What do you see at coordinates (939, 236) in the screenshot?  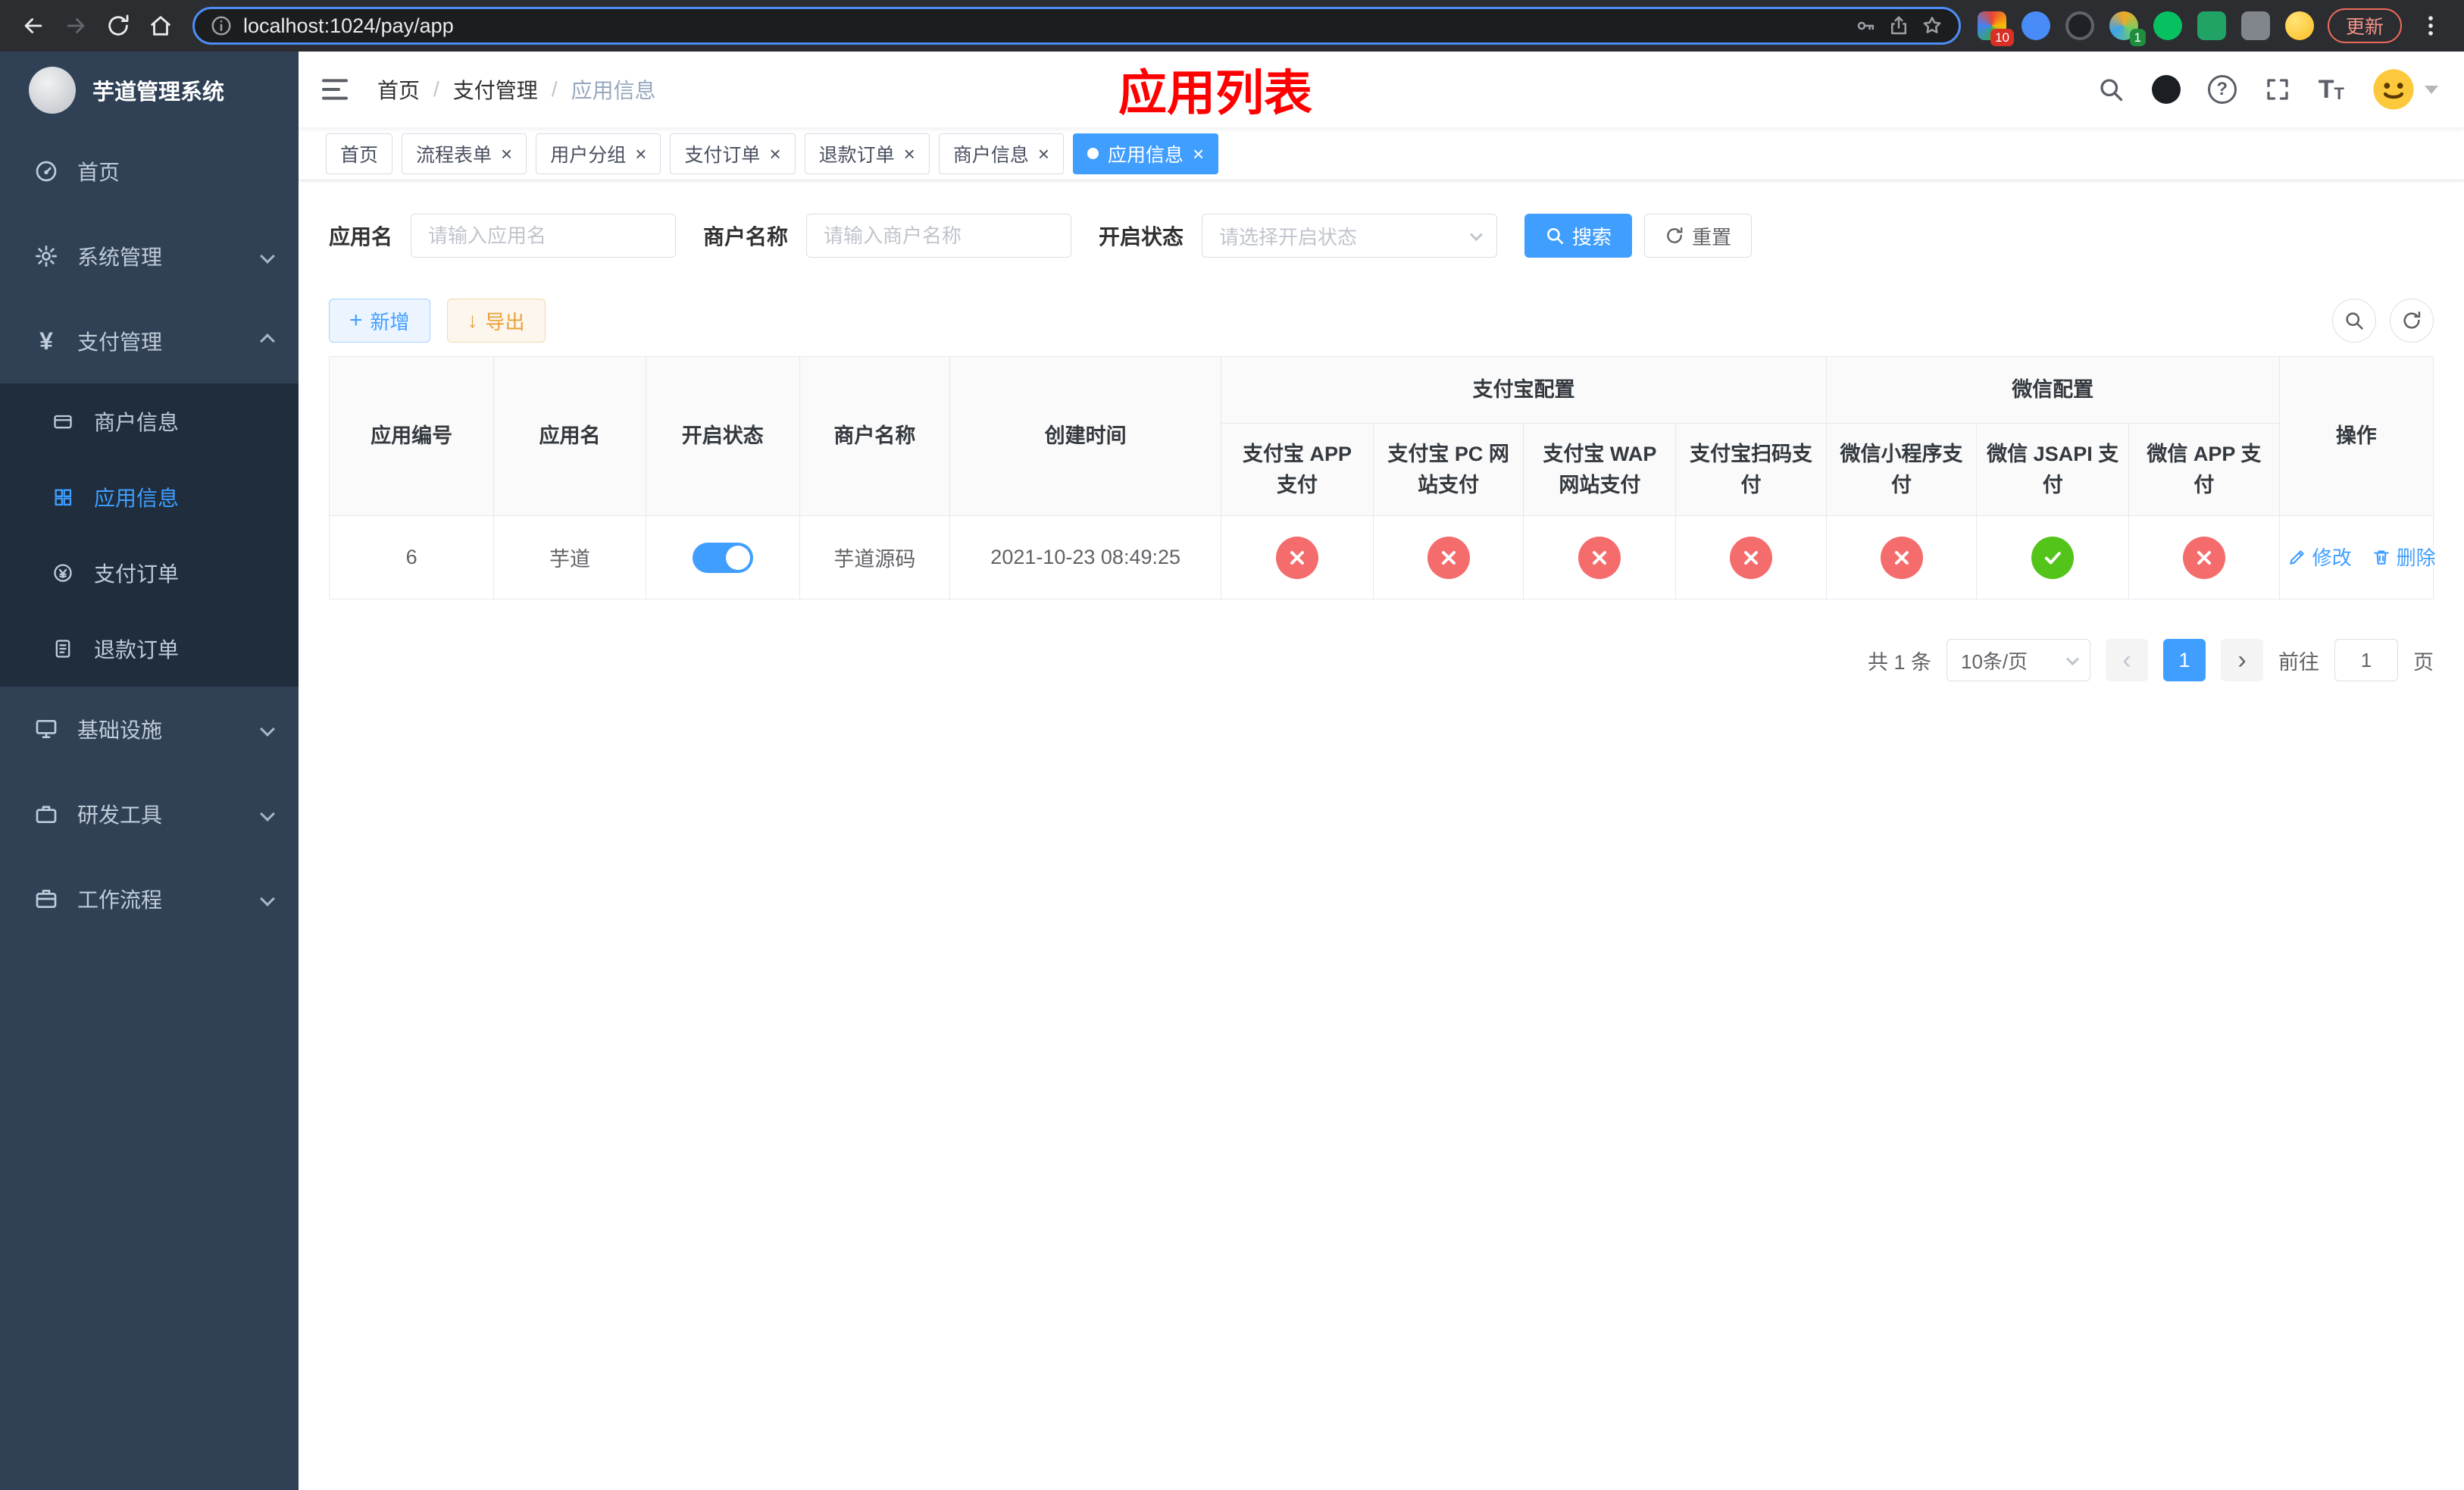 I see `merchant-name-input` at bounding box center [939, 236].